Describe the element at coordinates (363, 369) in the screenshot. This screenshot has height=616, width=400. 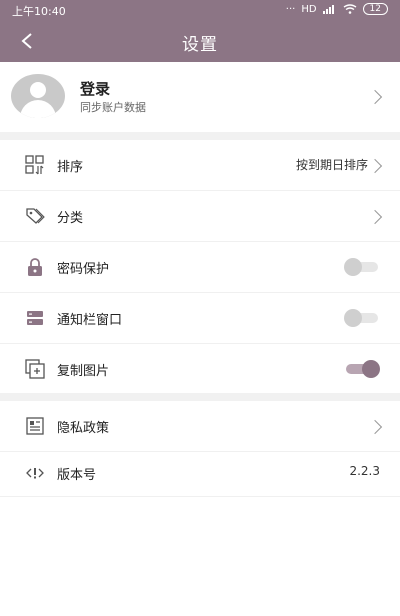
I see `copy-image-toggle` at that location.